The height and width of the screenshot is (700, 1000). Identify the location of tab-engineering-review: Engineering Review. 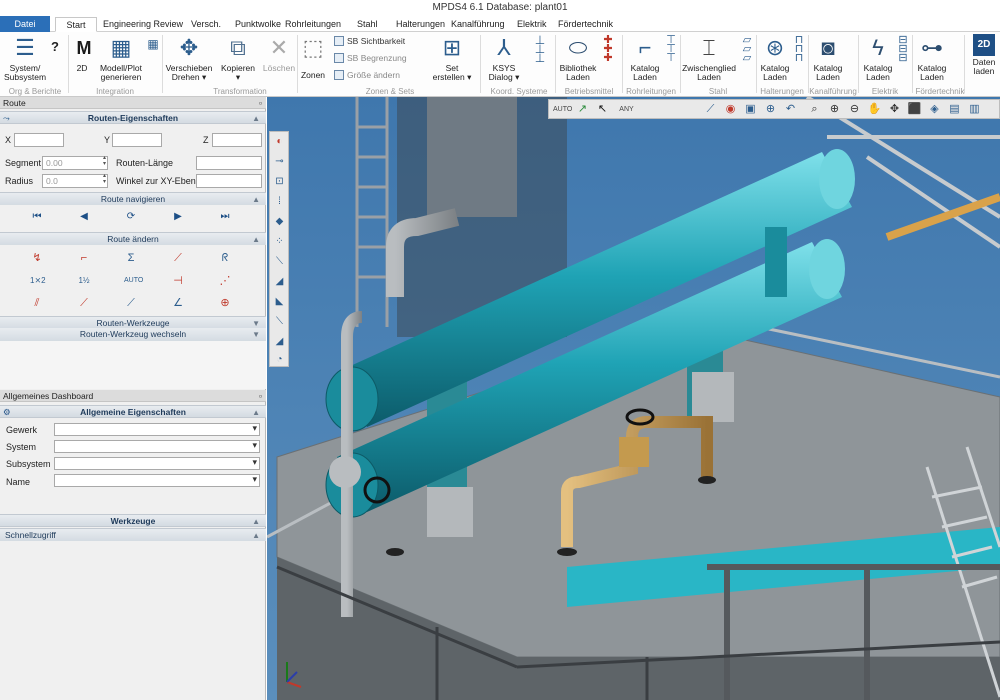
(143, 24).